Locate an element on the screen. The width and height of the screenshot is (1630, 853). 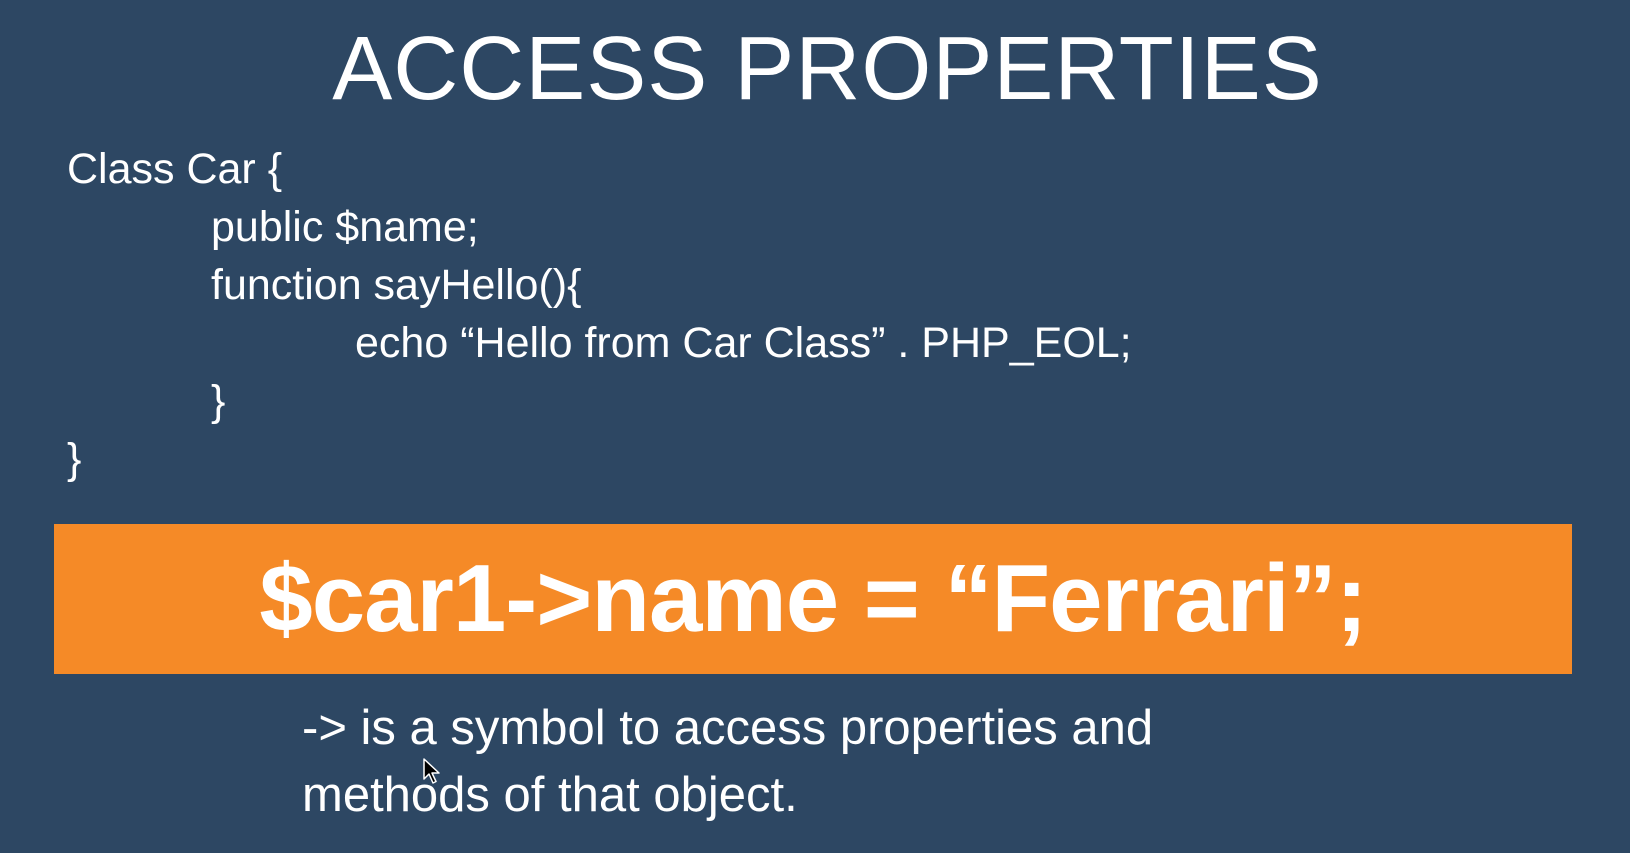
note-line: -> is a symbol to access properties and is located at coordinates (728, 728).